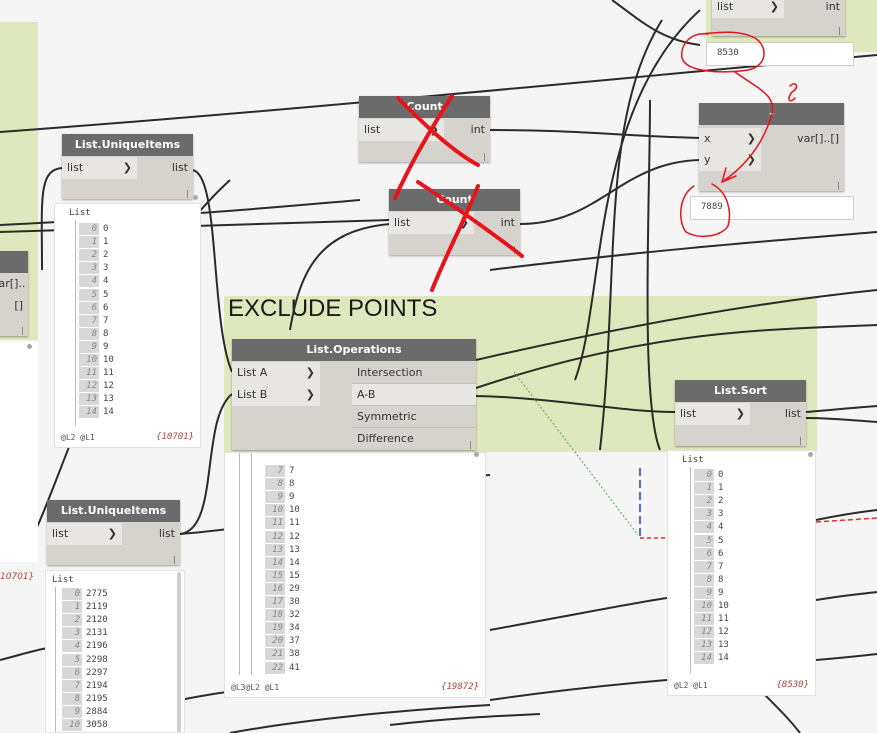 The image size is (877, 733). What do you see at coordinates (747, 127) in the screenshot?
I see `arrow-mark` at bounding box center [747, 127].